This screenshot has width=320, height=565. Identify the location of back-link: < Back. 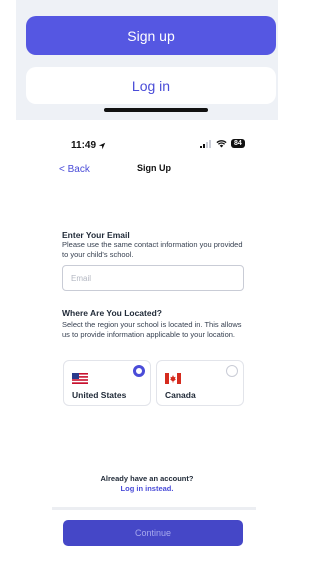
(74, 169).